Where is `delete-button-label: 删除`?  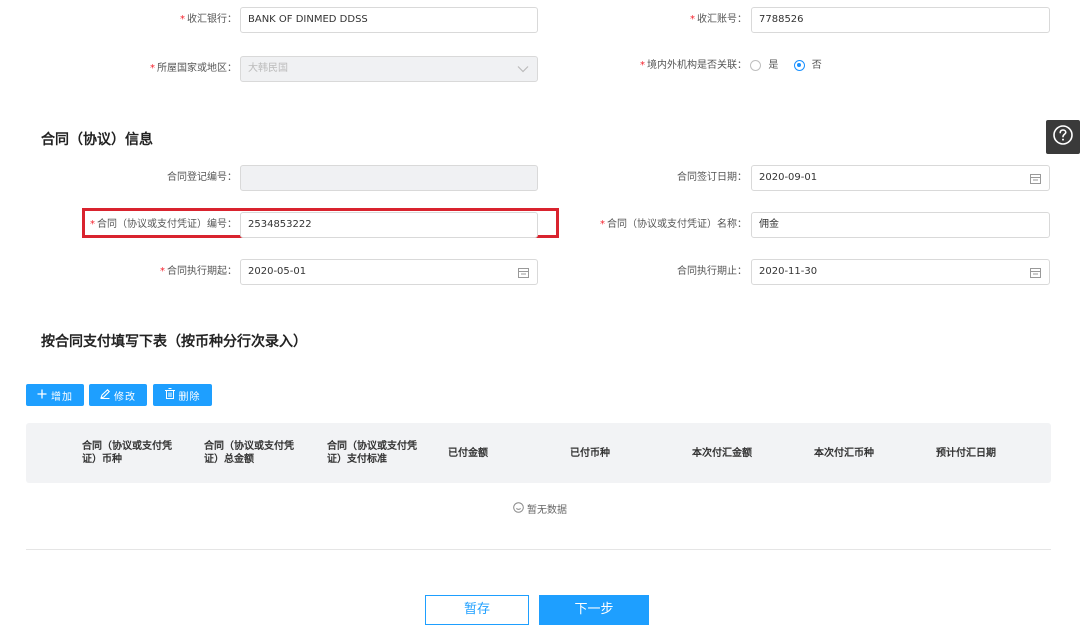 delete-button-label: 删除 is located at coordinates (189, 397).